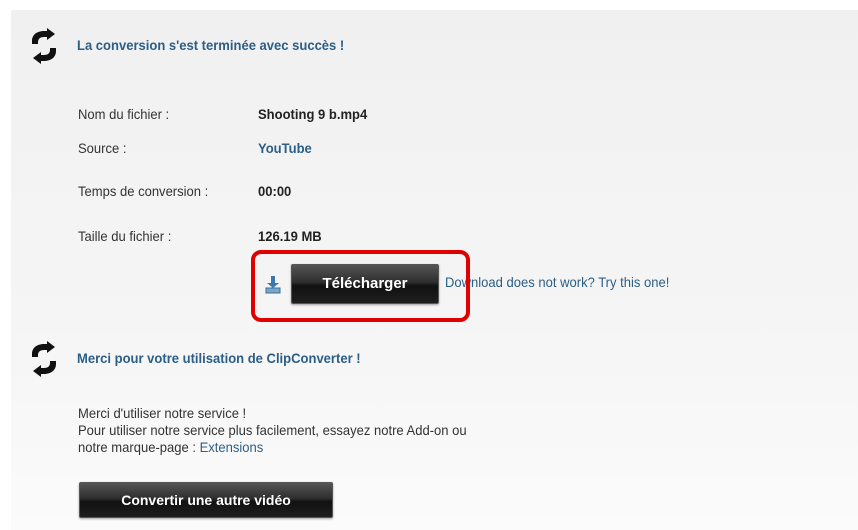  What do you see at coordinates (272, 447) in the screenshot?
I see `thanks-line-3: notre marque-page : Extensions` at bounding box center [272, 447].